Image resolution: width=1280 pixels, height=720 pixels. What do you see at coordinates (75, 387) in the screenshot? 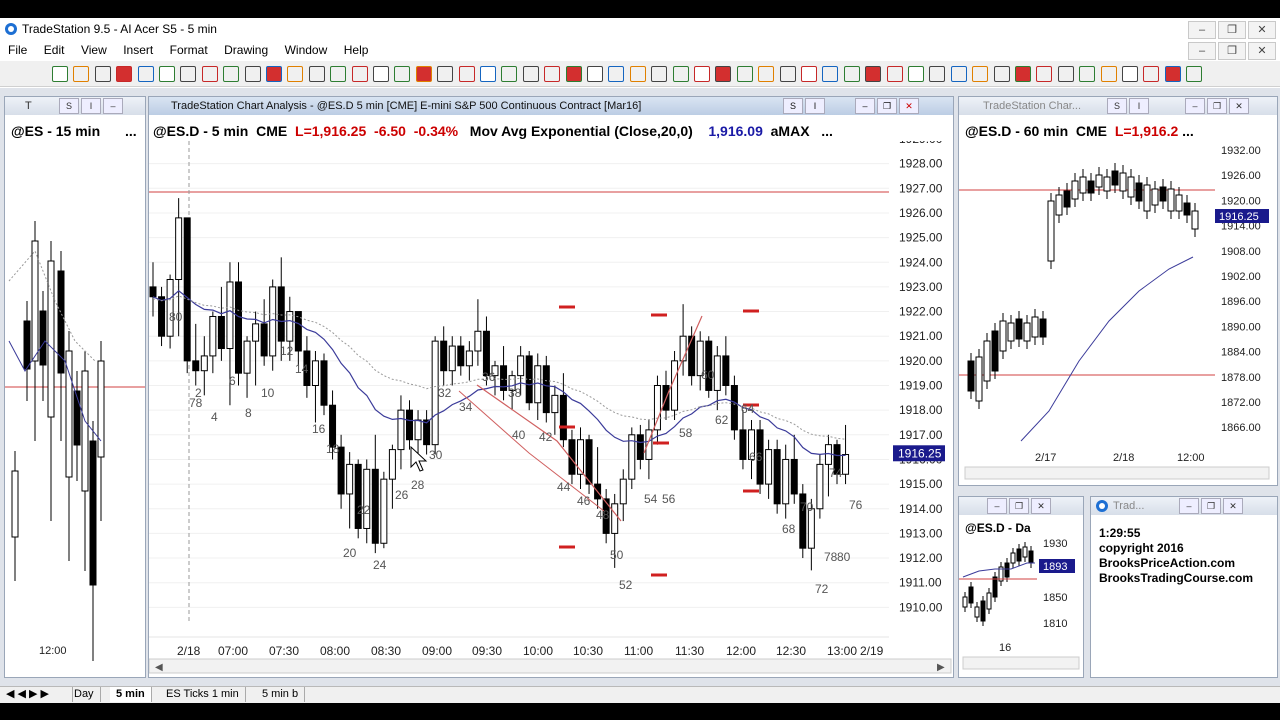
I see `left-chart-window: T S I – @ES - 15 min ... 12:00` at bounding box center [75, 387].